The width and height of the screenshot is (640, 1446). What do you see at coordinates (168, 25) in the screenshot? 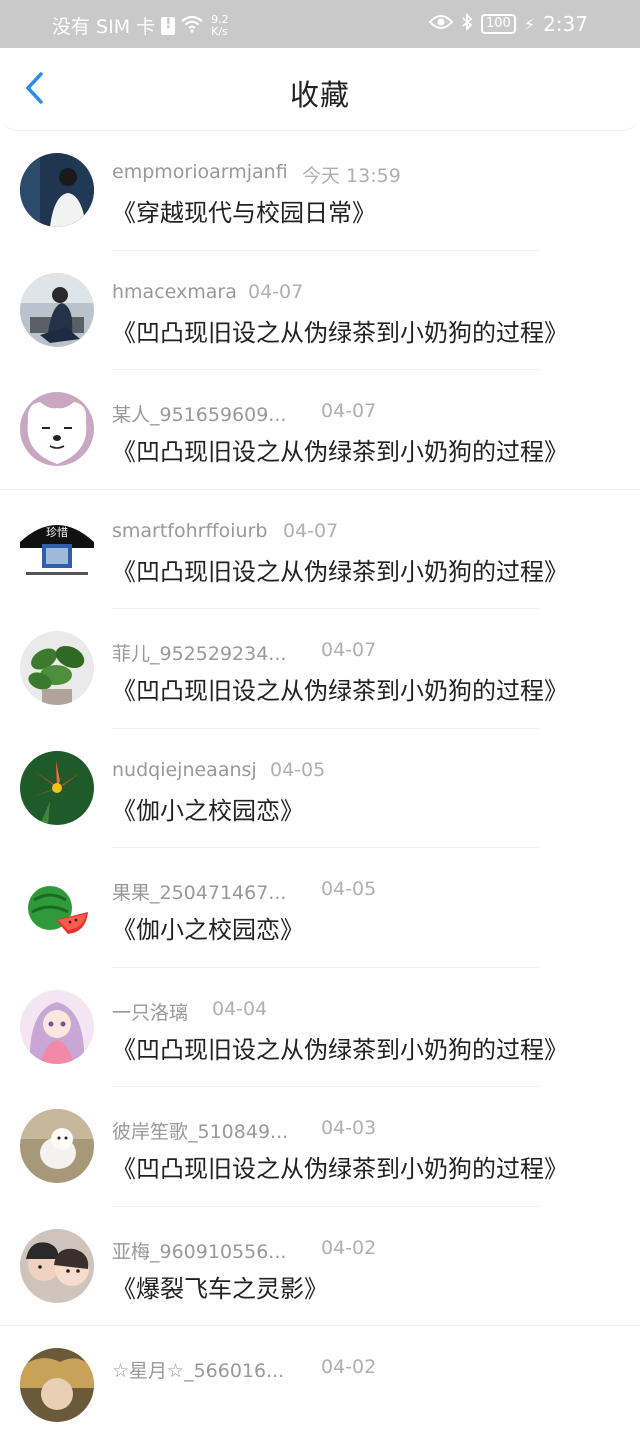
I see `sim-alert-icon` at bounding box center [168, 25].